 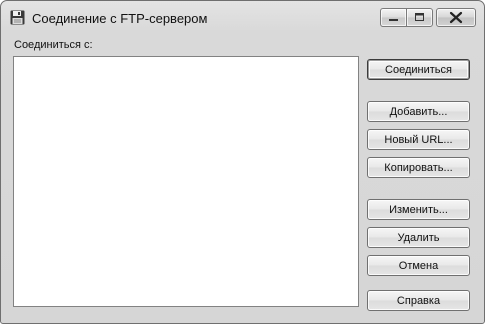 I want to click on floppy-disk-icon, so click(x=17, y=17).